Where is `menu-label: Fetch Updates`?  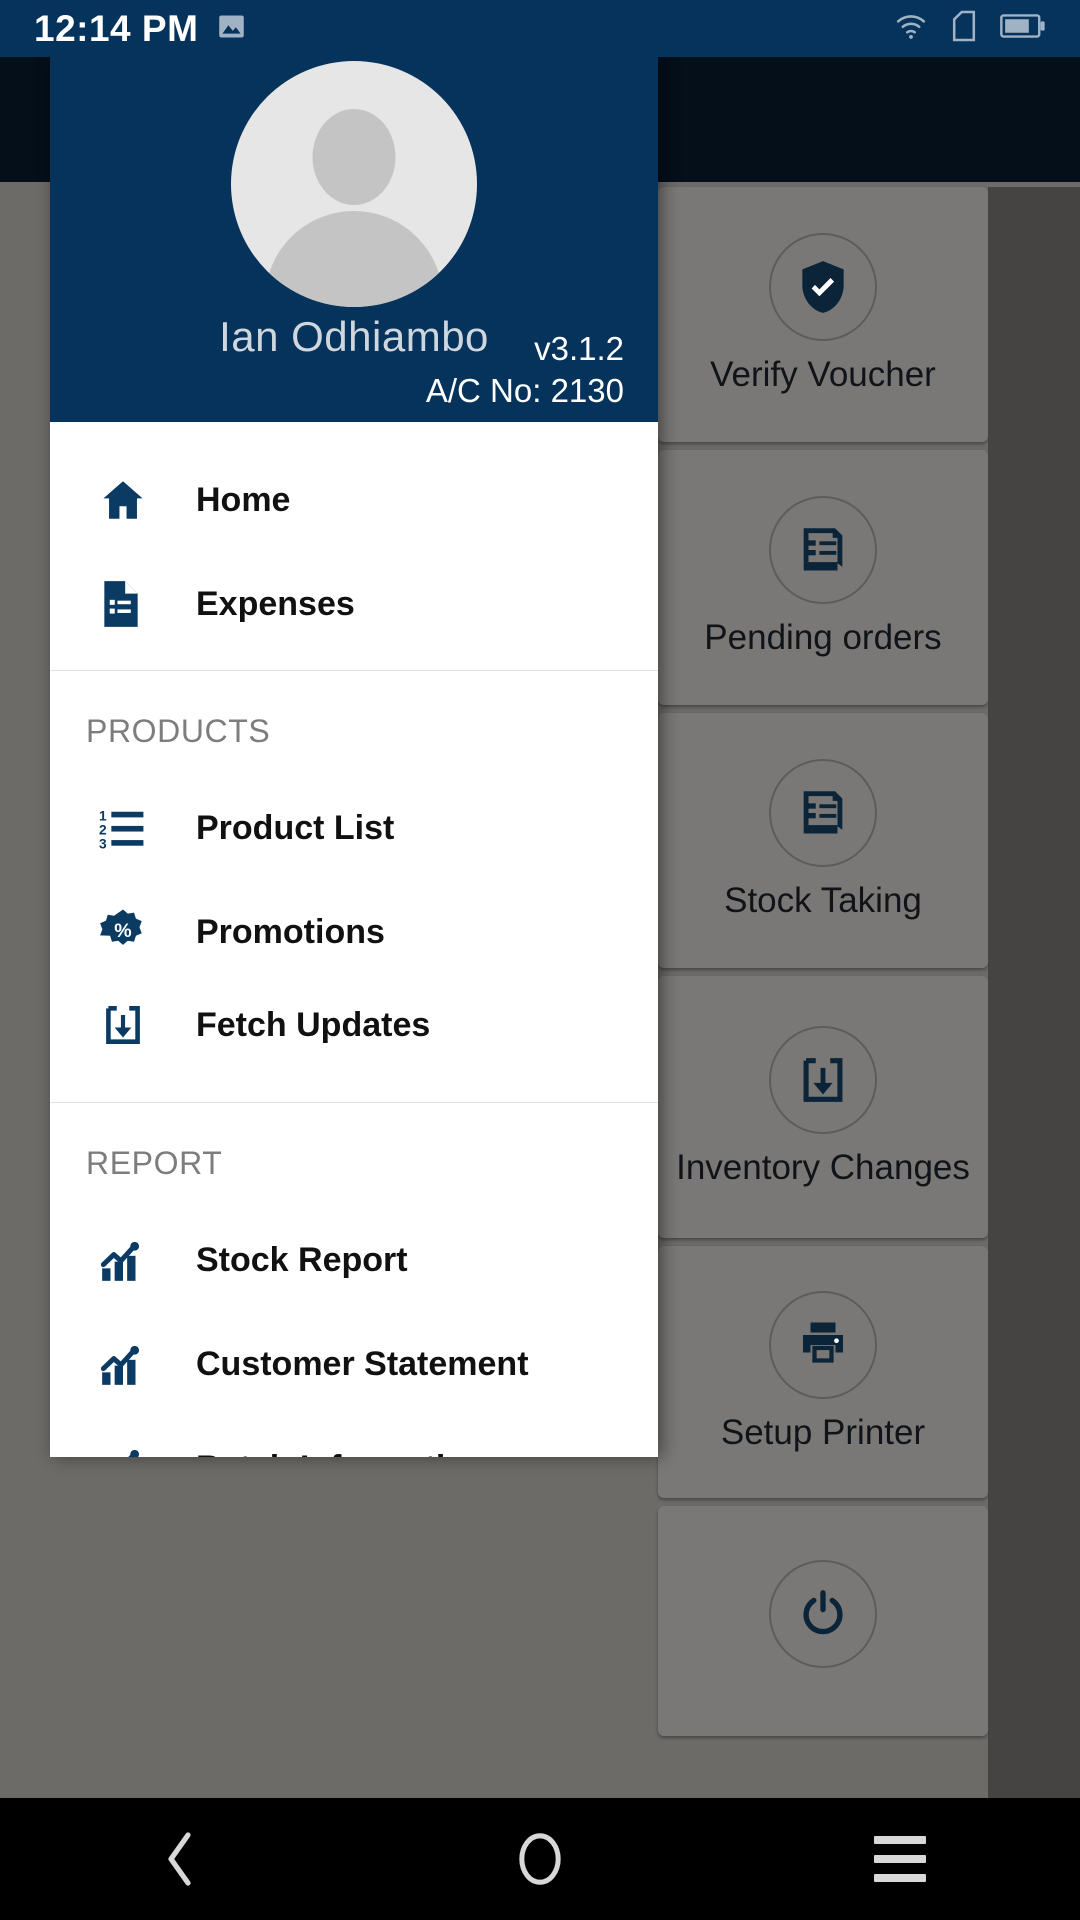 menu-label: Fetch Updates is located at coordinates (313, 1024).